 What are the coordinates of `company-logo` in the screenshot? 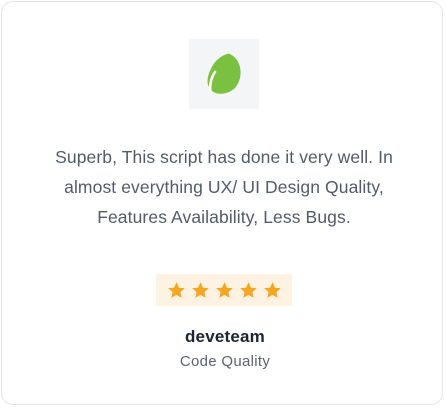 It's located at (224, 74).